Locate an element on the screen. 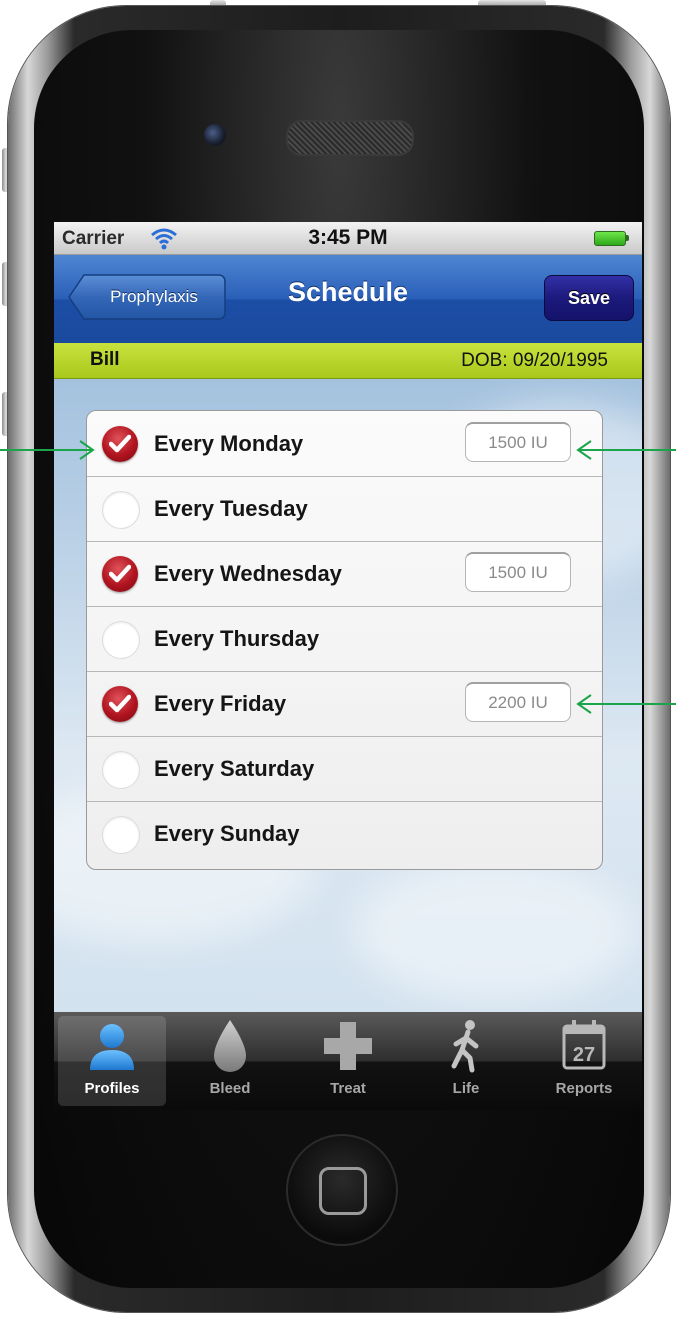 This screenshot has height=1317, width=676. save-button: Save is located at coordinates (589, 298).